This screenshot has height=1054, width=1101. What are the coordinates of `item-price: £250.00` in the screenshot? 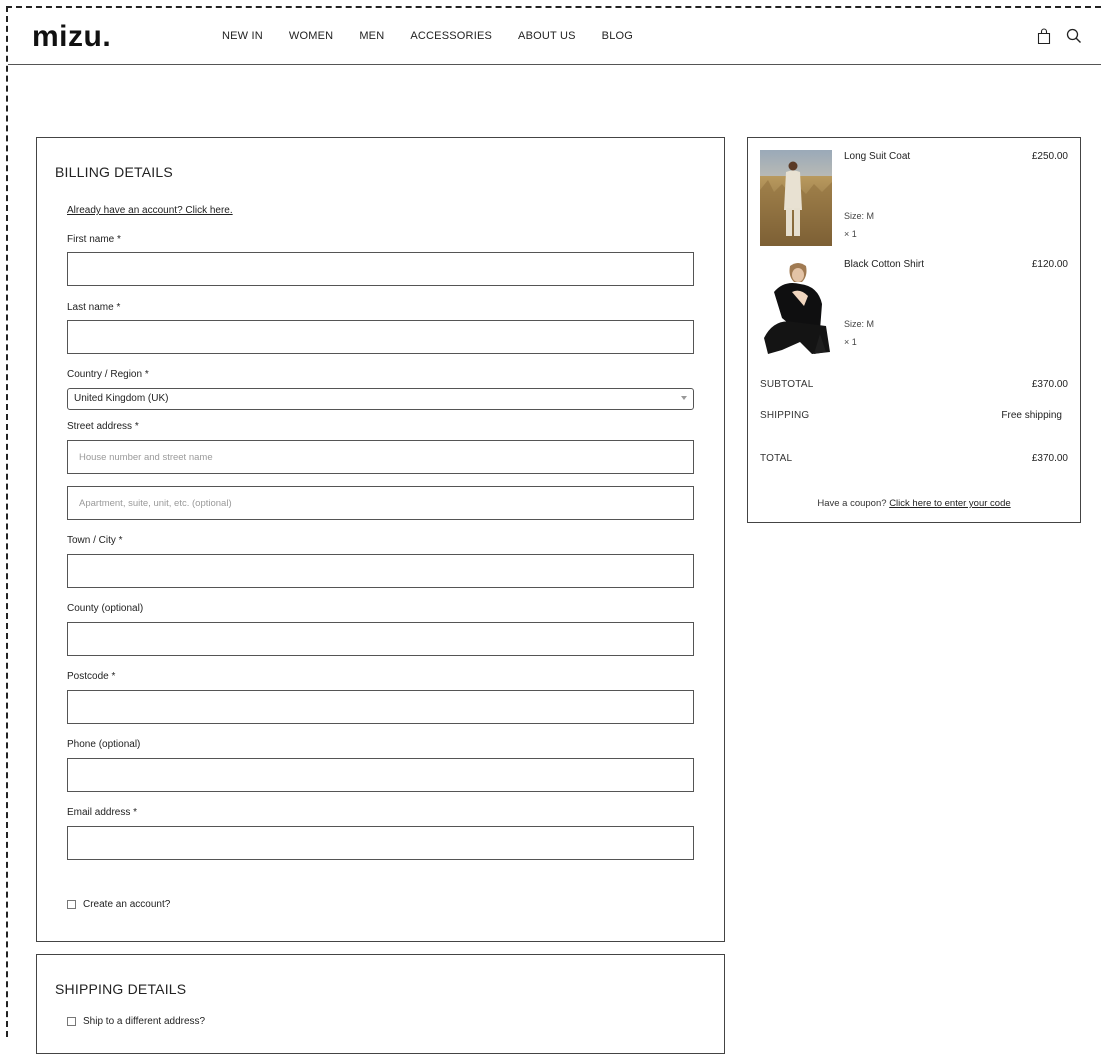 It's located at (1049, 156).